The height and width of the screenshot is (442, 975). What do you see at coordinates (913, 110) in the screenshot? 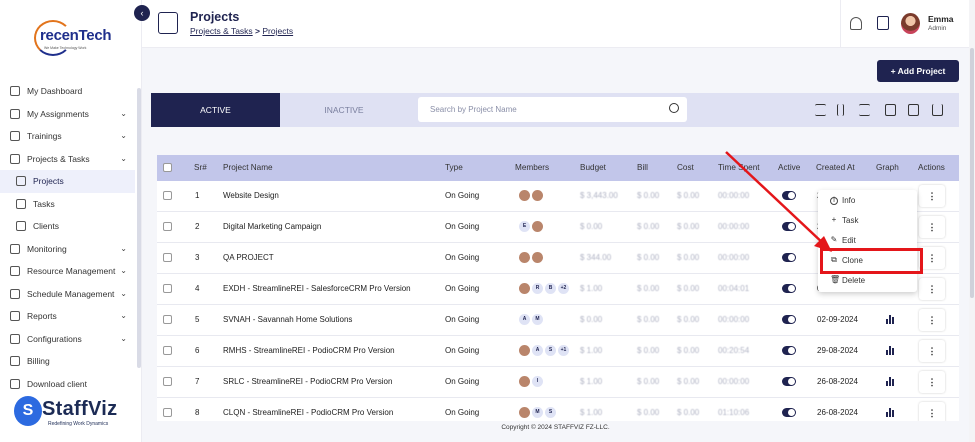
I see `export-icon` at bounding box center [913, 110].